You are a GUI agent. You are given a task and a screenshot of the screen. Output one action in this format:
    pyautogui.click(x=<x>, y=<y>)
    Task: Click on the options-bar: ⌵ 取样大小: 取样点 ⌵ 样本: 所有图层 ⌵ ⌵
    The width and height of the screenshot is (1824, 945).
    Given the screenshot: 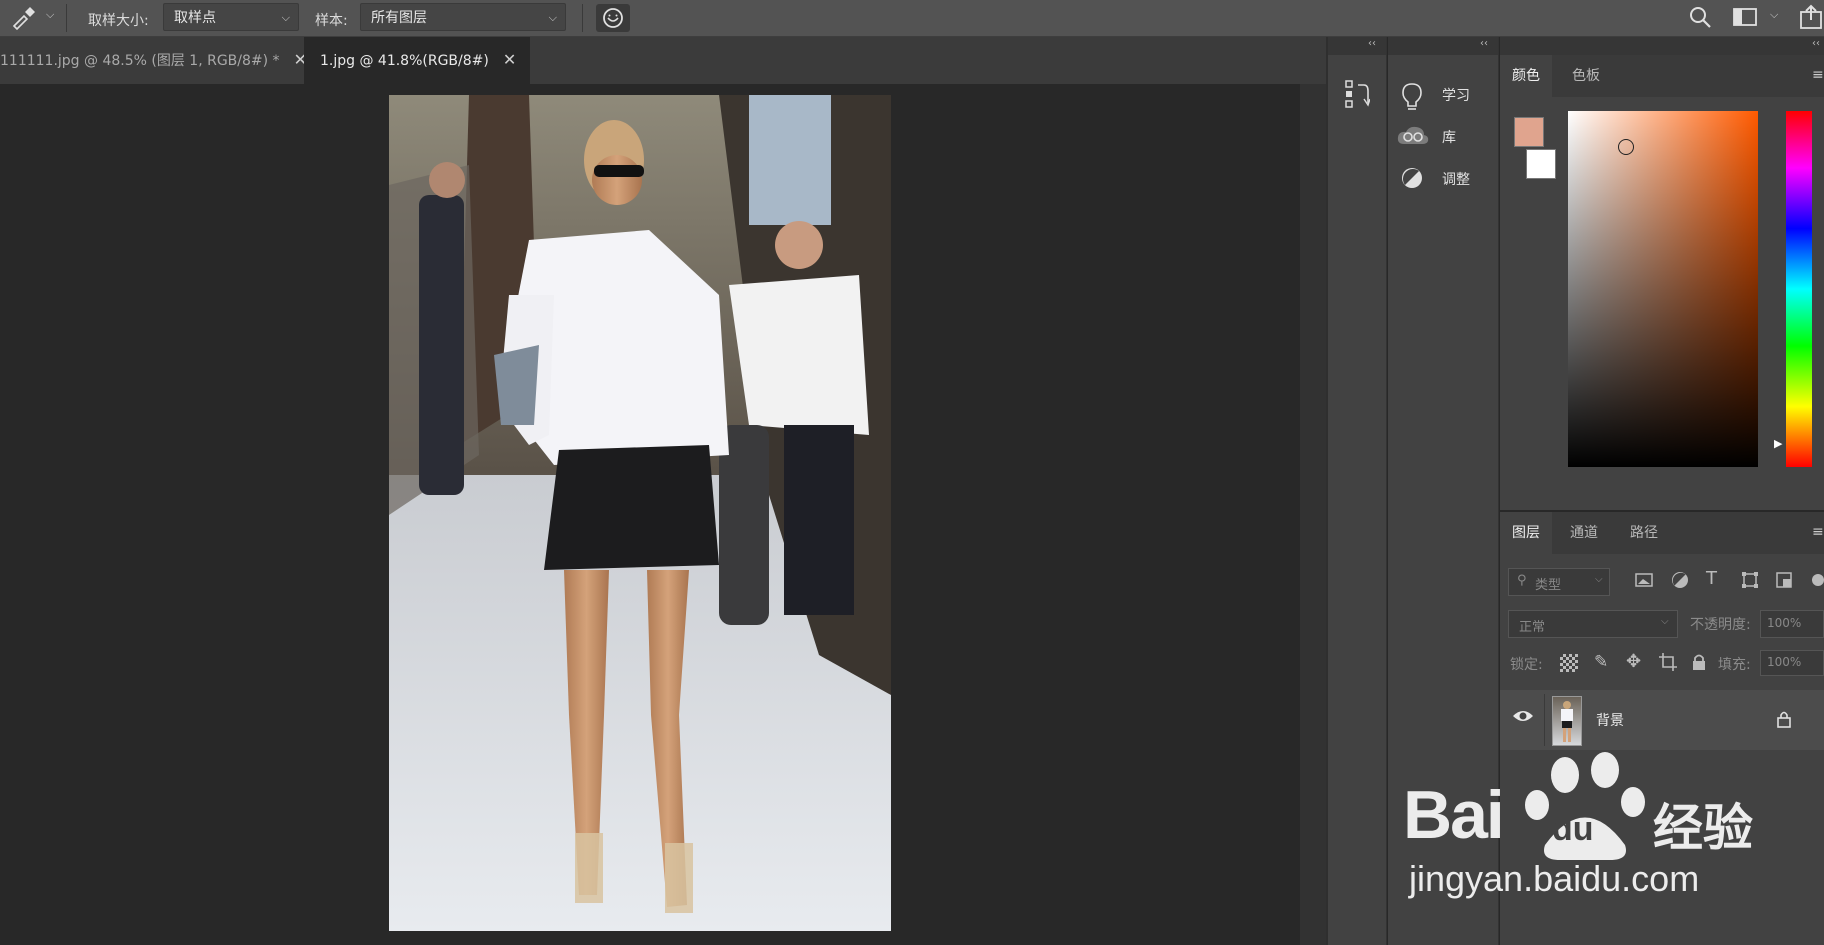 What is the action you would take?
    pyautogui.click(x=912, y=18)
    